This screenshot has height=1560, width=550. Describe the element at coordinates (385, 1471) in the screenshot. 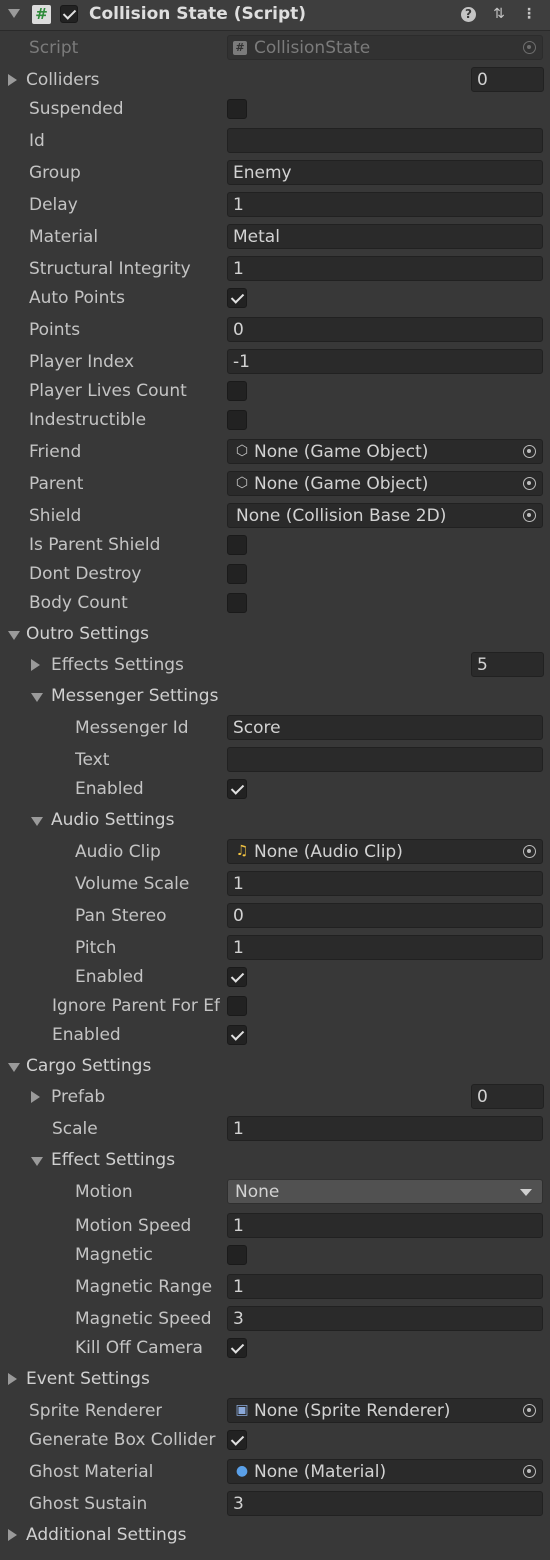

I see `ghost-material-object-field: ● None (Material)` at that location.